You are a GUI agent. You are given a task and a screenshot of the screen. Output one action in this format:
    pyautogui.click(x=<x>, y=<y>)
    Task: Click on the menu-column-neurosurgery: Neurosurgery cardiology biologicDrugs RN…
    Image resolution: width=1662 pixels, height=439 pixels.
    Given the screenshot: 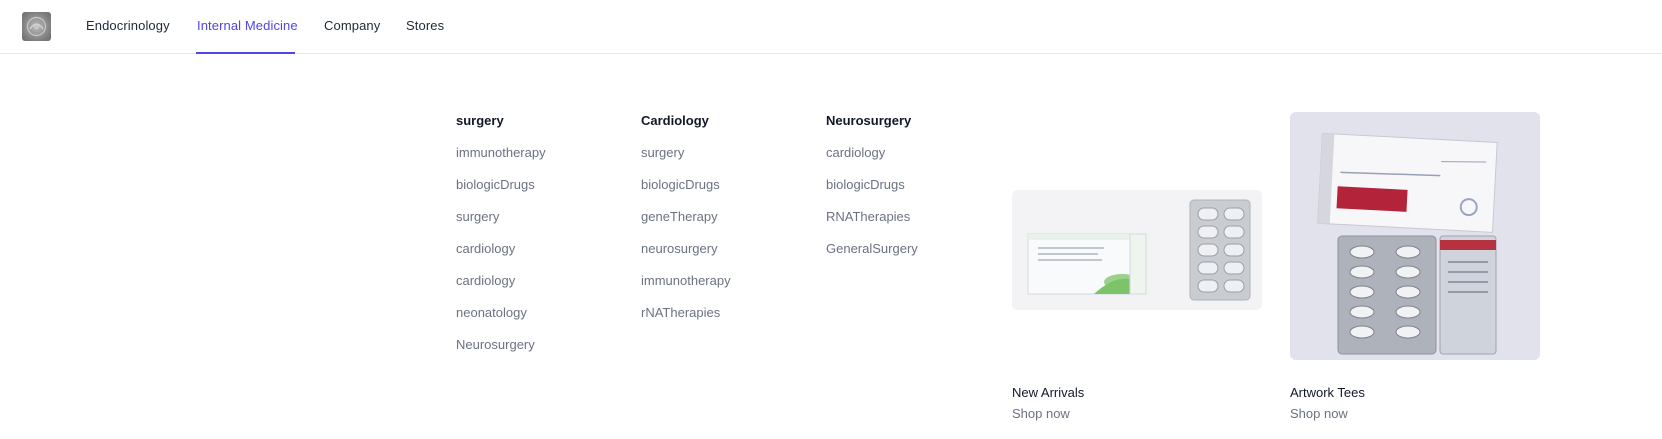 What is the action you would take?
    pyautogui.click(x=906, y=185)
    